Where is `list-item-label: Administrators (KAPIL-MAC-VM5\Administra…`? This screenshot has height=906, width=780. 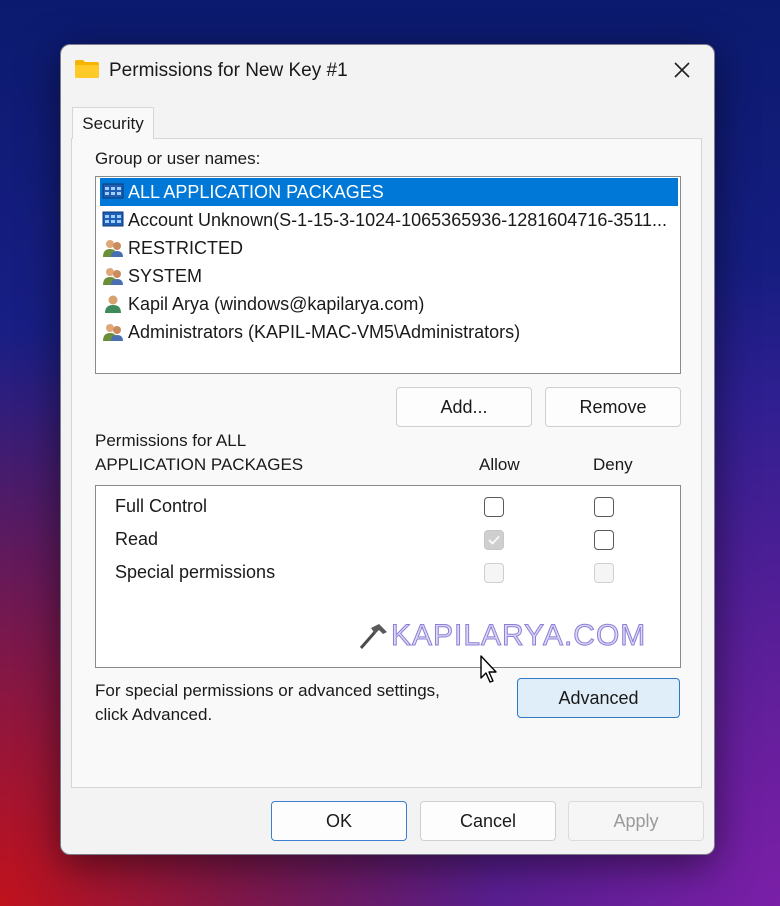
list-item-label: Administrators (KAPIL-MAC-VM5\Administra… is located at coordinates (324, 331).